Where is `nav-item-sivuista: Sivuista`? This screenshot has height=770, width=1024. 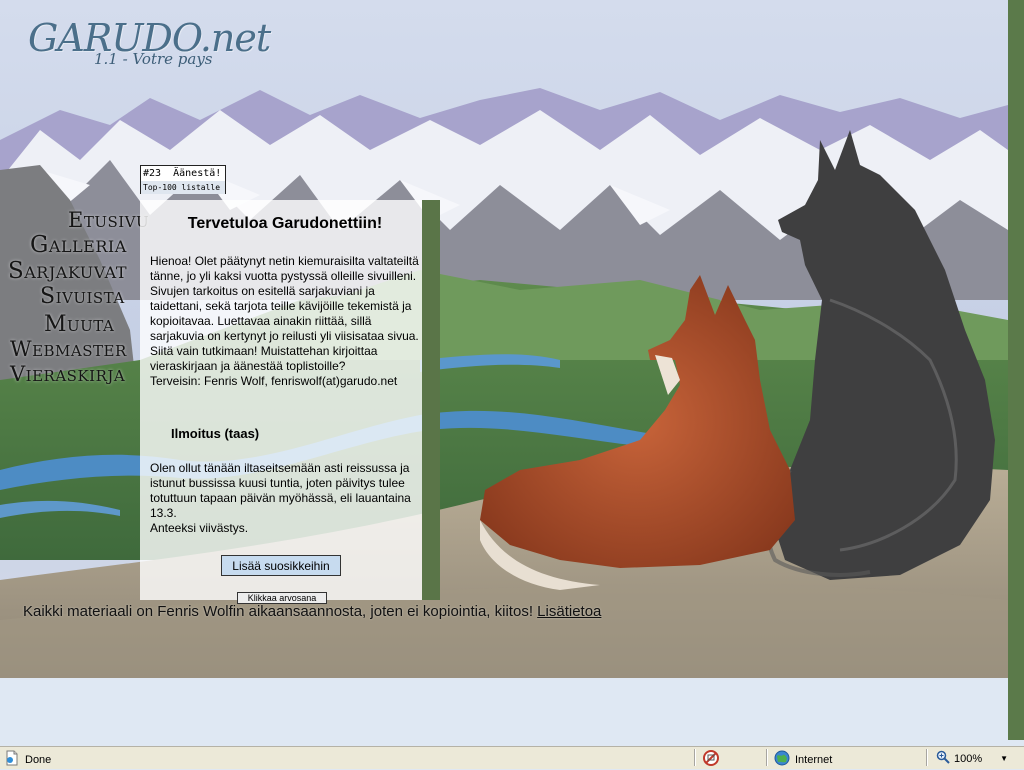 nav-item-sivuista: Sivuista is located at coordinates (82, 296).